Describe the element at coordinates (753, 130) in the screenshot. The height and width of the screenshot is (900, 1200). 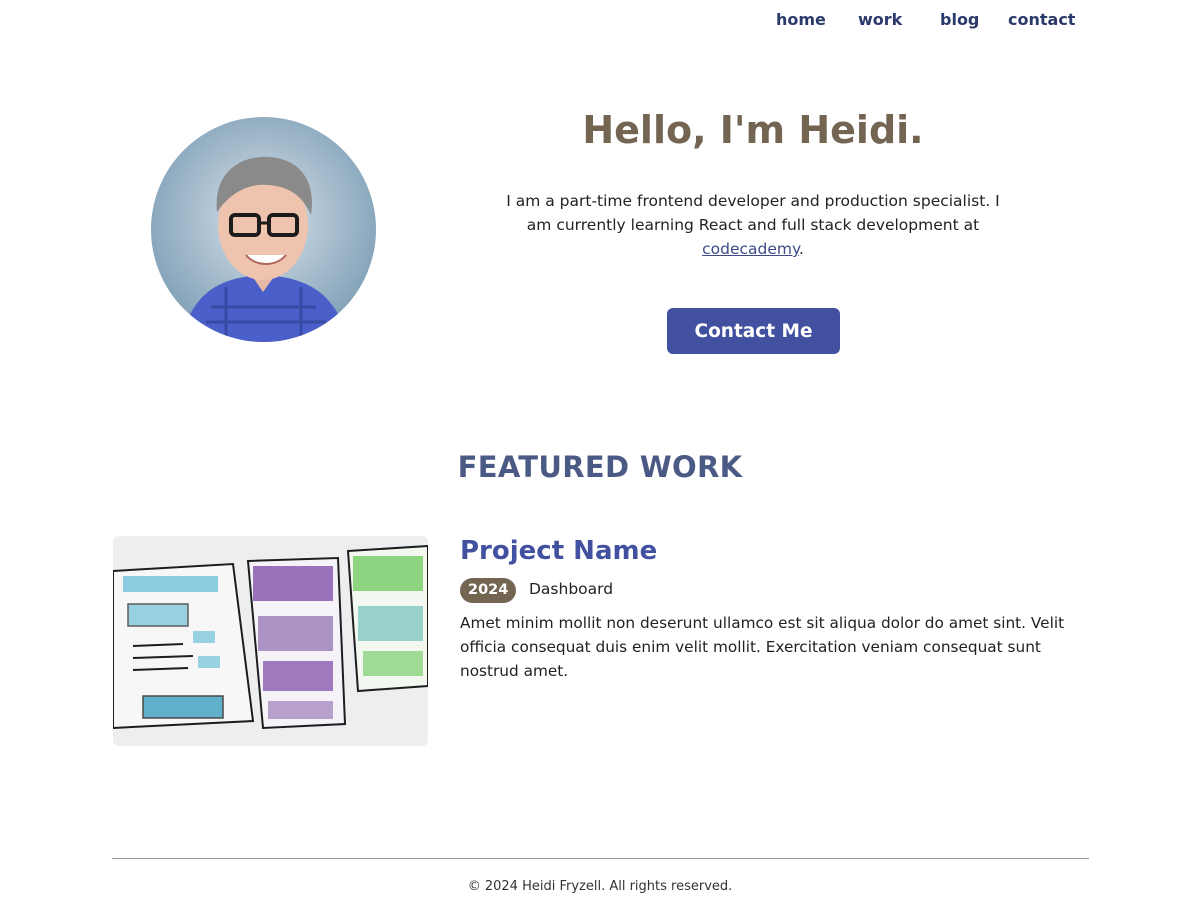
I see `hero-title: Hello, I'm Heidi.` at that location.